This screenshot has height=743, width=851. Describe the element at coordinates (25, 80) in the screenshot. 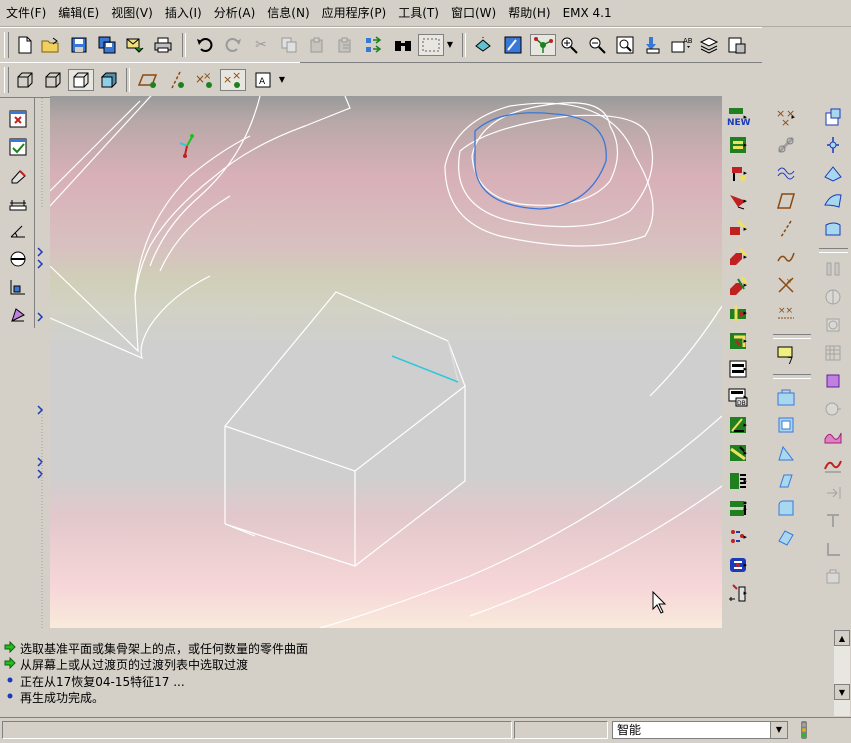

I see `wireframe-icon` at that location.